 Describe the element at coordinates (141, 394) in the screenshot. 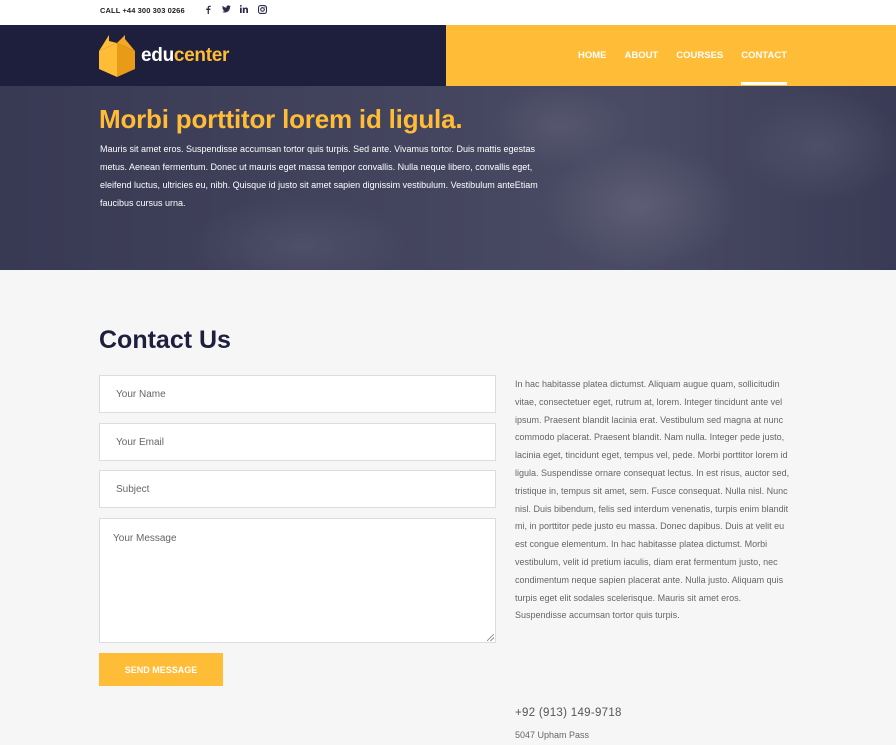

I see `name-placeholder: Your Name` at that location.